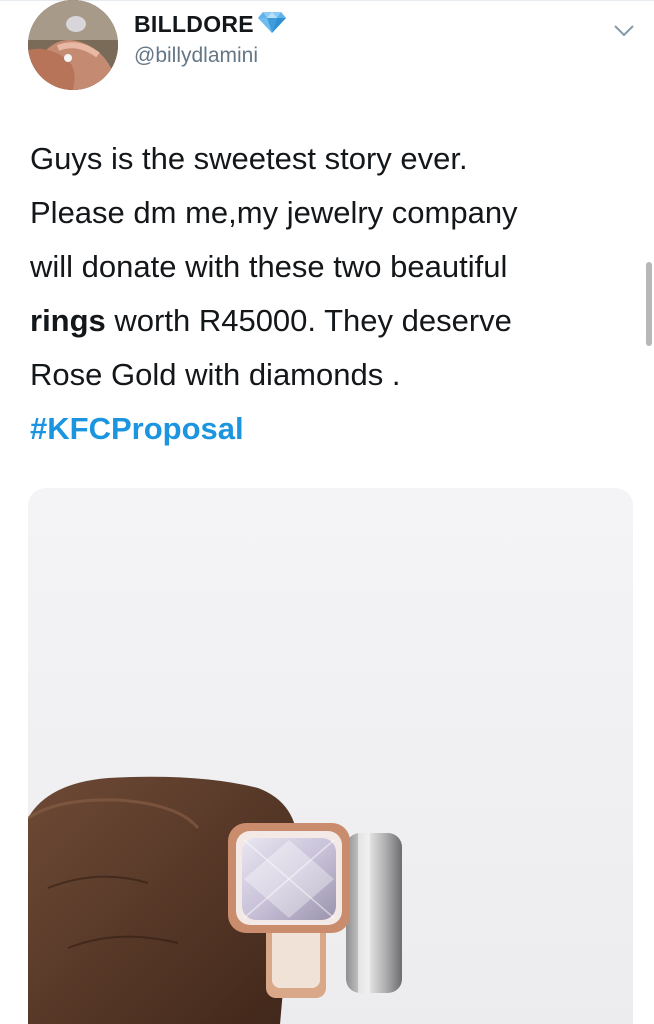  I want to click on tweet-line: Rose Gold with diamonds ., so click(215, 374).